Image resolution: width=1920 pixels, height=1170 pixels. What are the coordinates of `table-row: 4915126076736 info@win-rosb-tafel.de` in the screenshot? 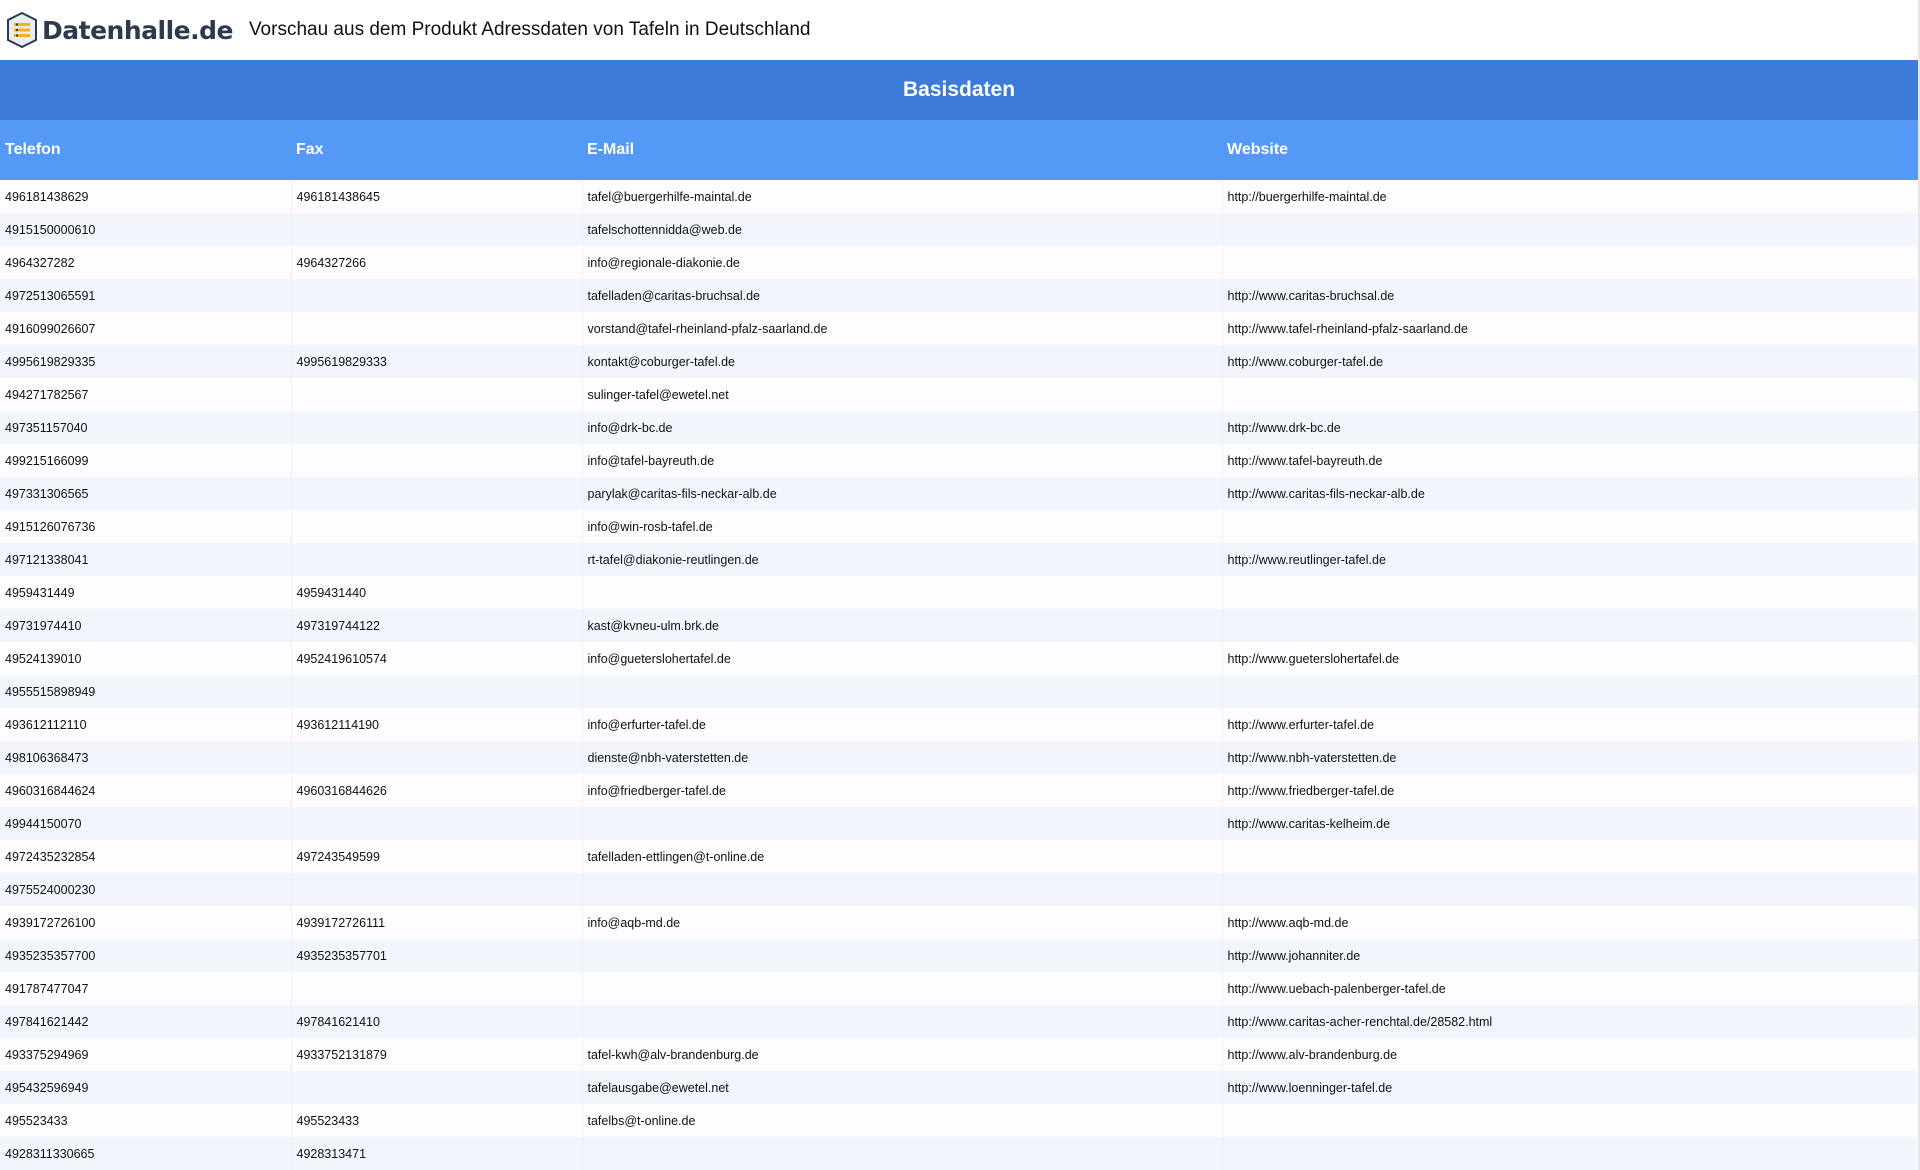 It's located at (959, 526).